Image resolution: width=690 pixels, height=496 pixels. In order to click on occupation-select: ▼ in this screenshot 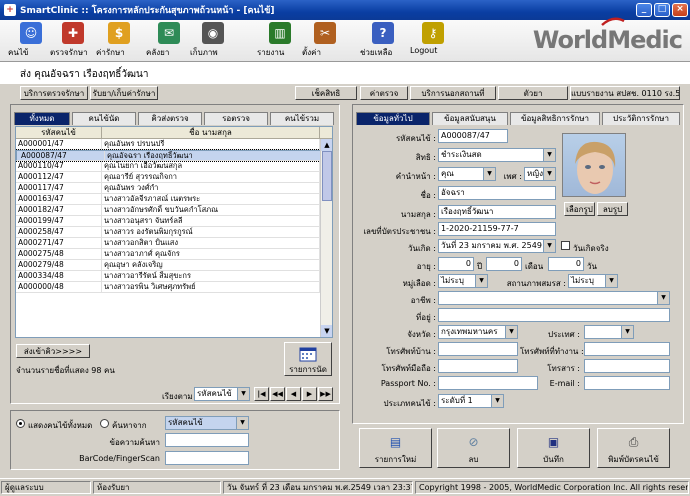, I will do `click(554, 298)`.